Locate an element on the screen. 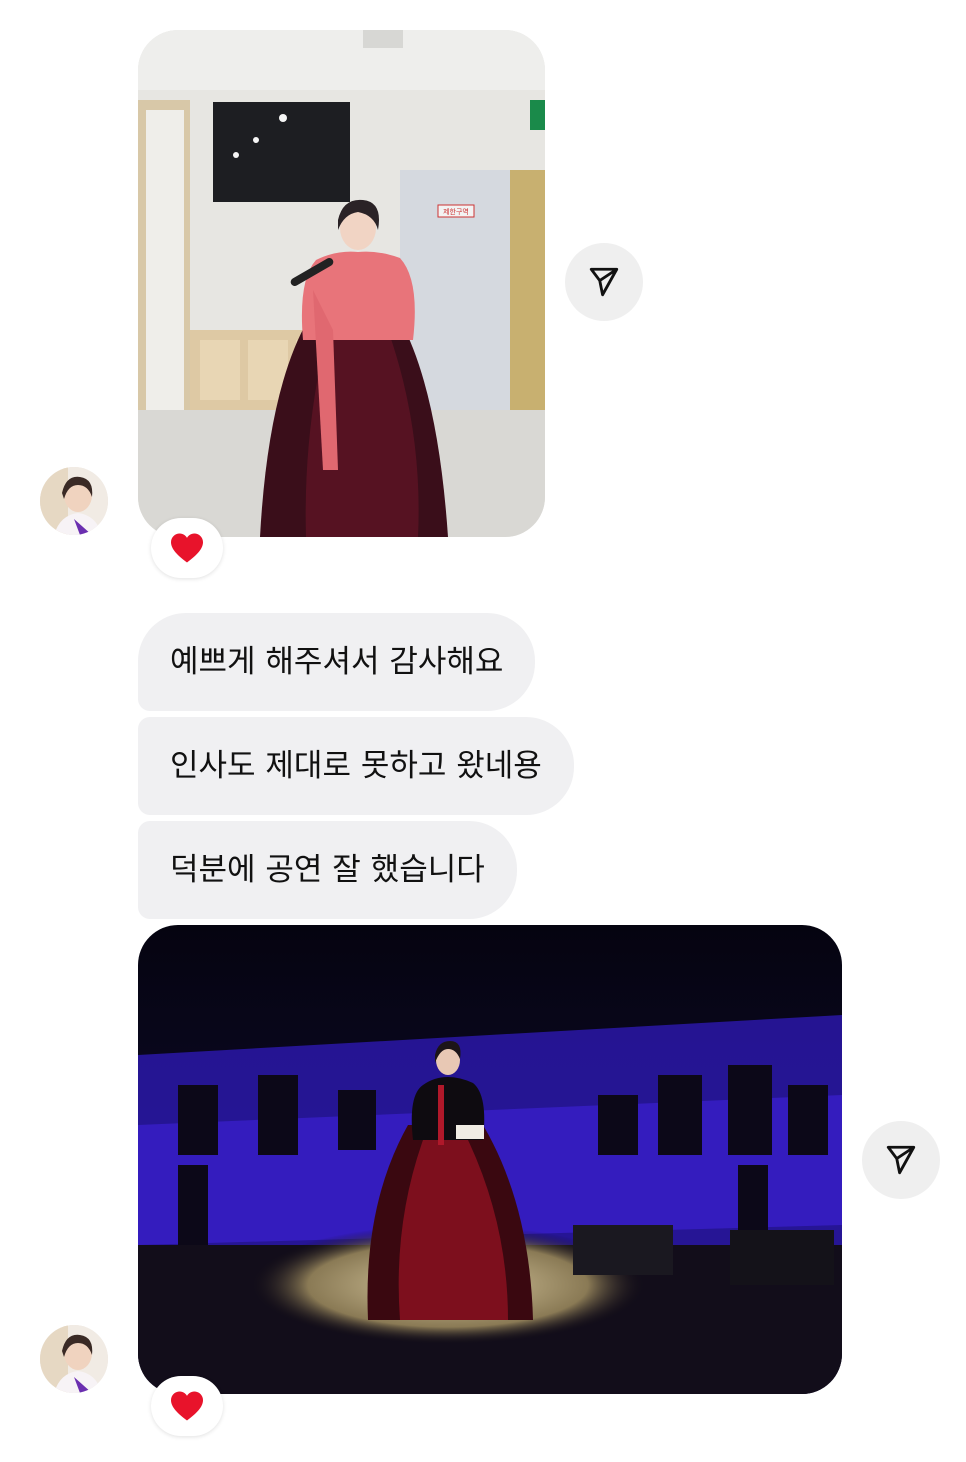  message-bubble-2: 인사도 제대로 못하고 왔네용 is located at coordinates (356, 766).